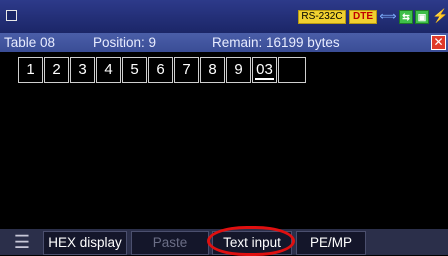  Describe the element at coordinates (438, 42) in the screenshot. I see `close-button: ✕` at that location.